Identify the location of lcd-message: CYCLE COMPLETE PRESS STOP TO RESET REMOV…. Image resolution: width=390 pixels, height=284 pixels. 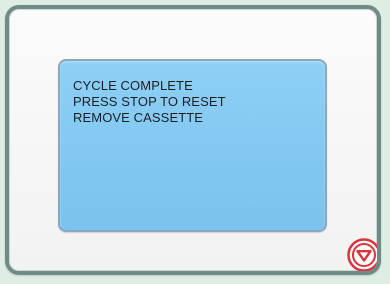
(149, 102).